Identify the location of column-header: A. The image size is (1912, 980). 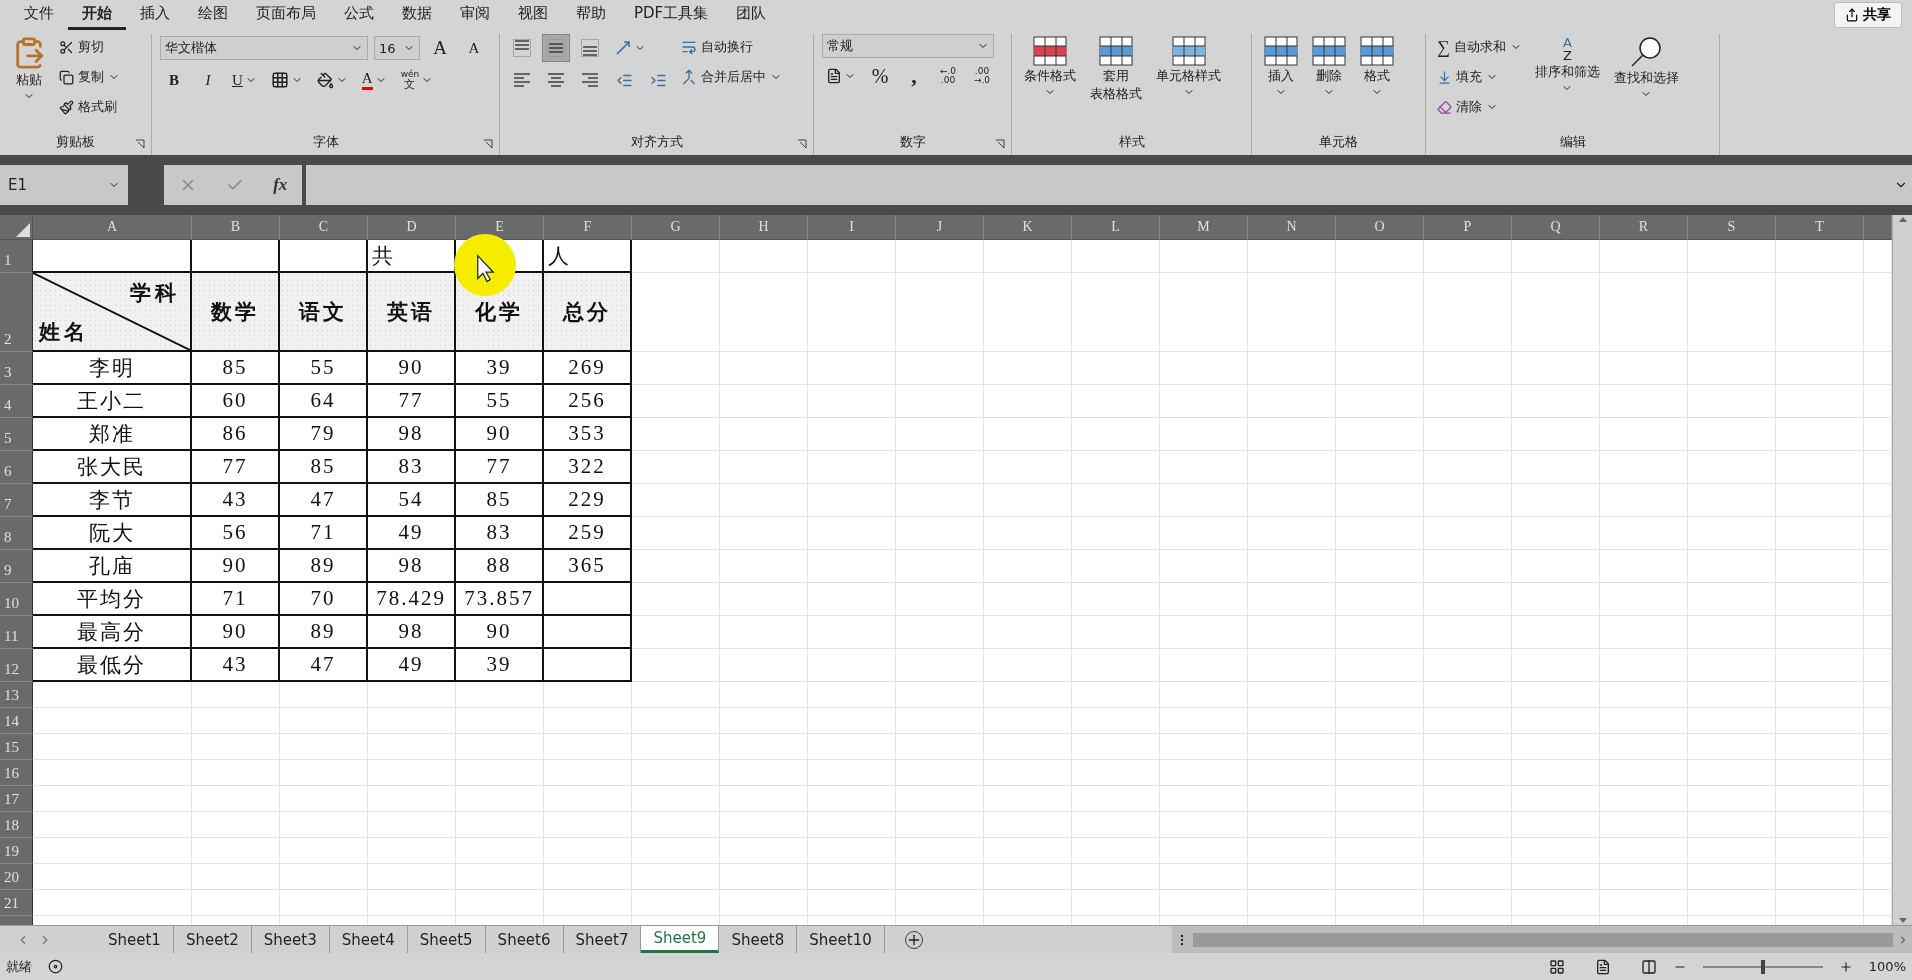
(112, 227).